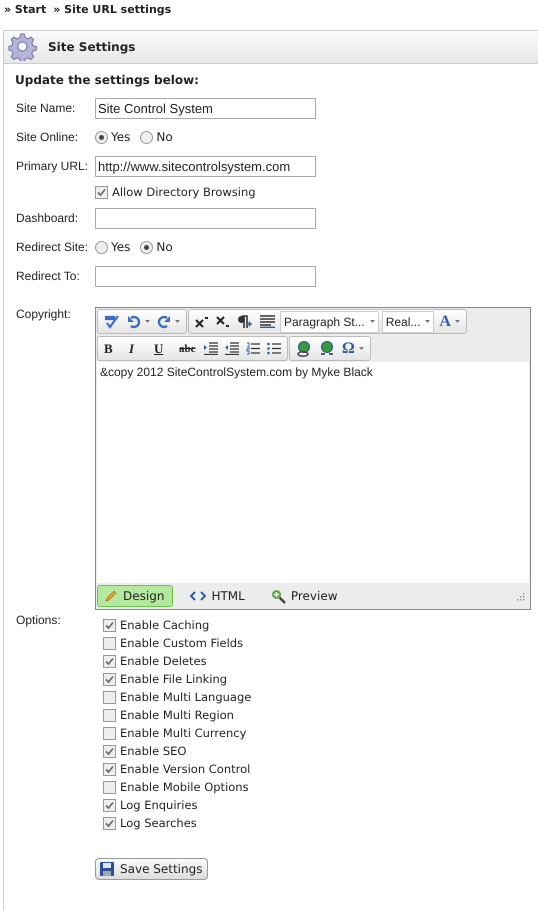  Describe the element at coordinates (305, 596) in the screenshot. I see `mode-tab: Preview` at that location.